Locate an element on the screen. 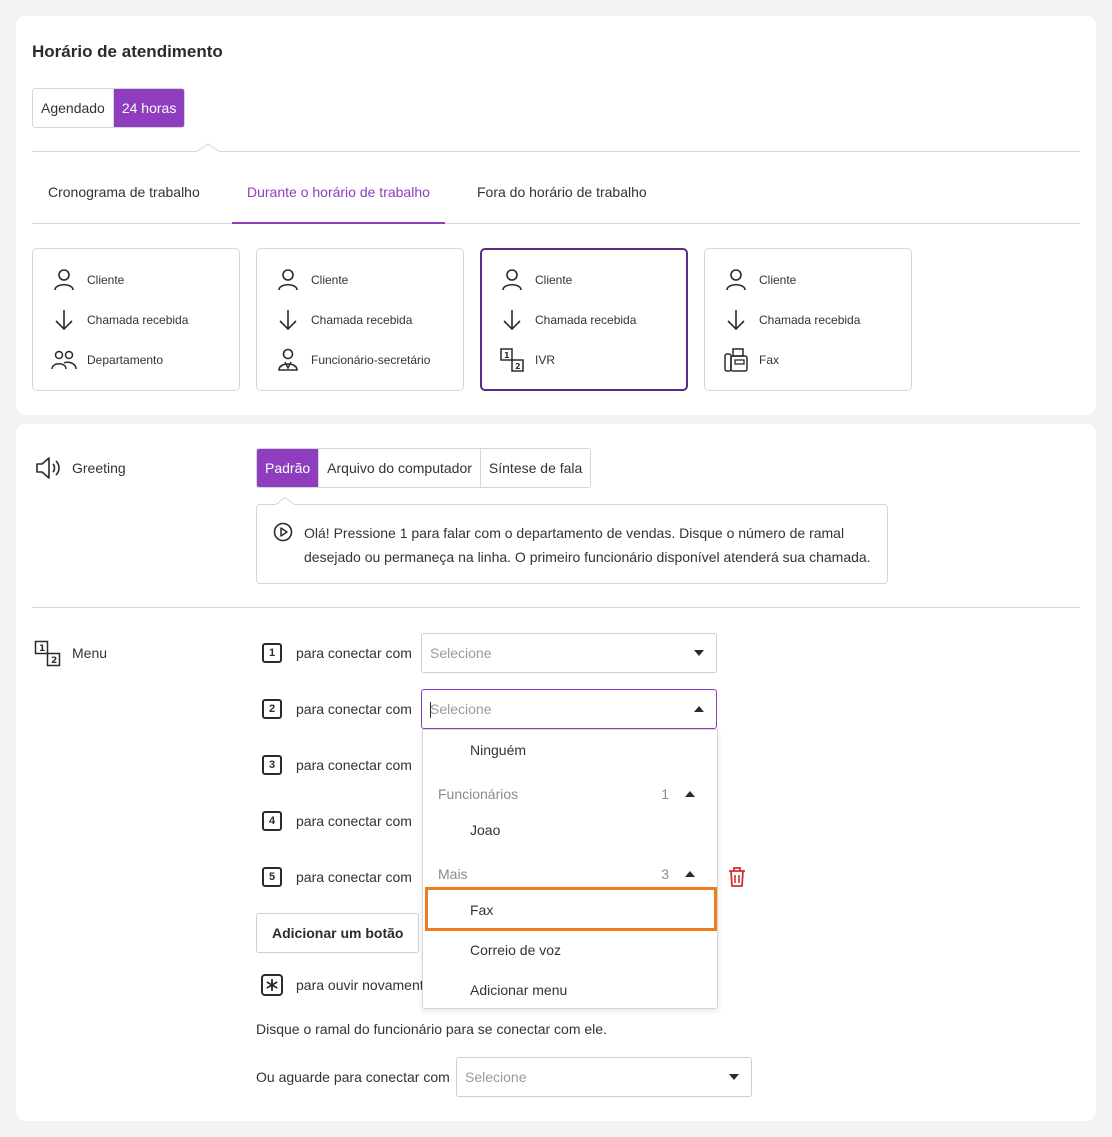 This screenshot has width=1112, height=1137. add-button-button: Adicionar um botão is located at coordinates (338, 933).